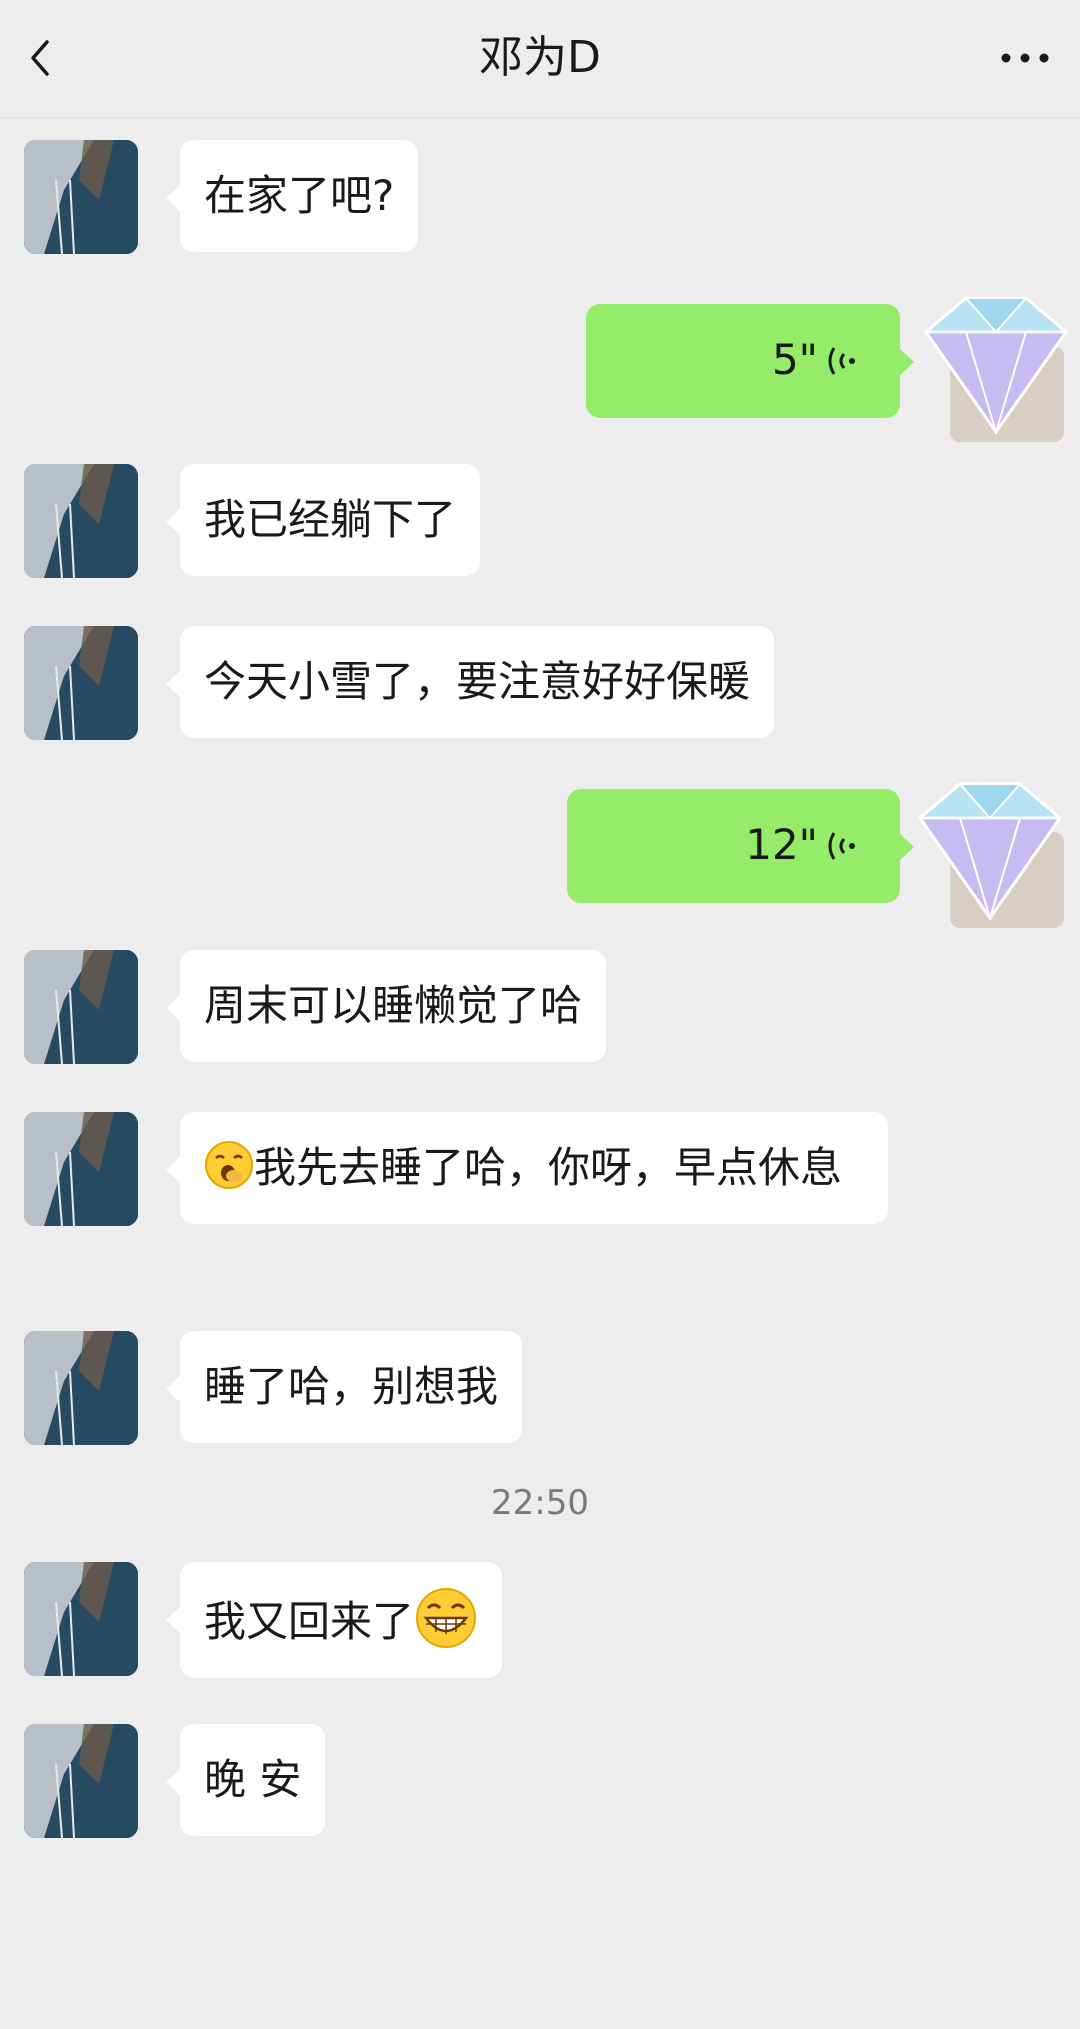 Image resolution: width=1080 pixels, height=2029 pixels. I want to click on message-timestamp: 22:50, so click(540, 1503).